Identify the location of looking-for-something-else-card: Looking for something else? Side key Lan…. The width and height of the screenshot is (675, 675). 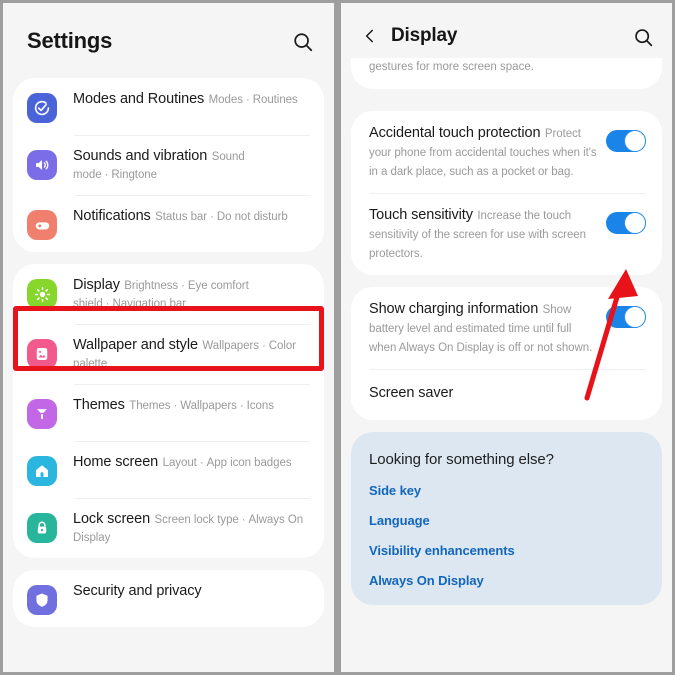
(506, 518).